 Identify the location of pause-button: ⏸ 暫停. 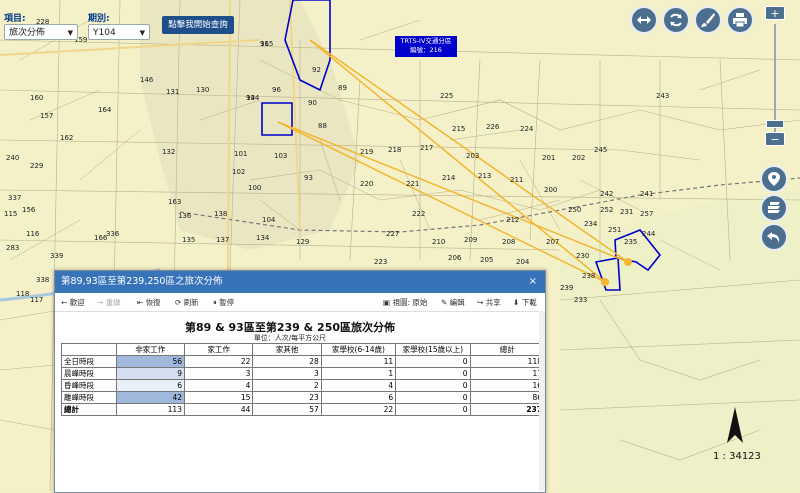
(223, 302).